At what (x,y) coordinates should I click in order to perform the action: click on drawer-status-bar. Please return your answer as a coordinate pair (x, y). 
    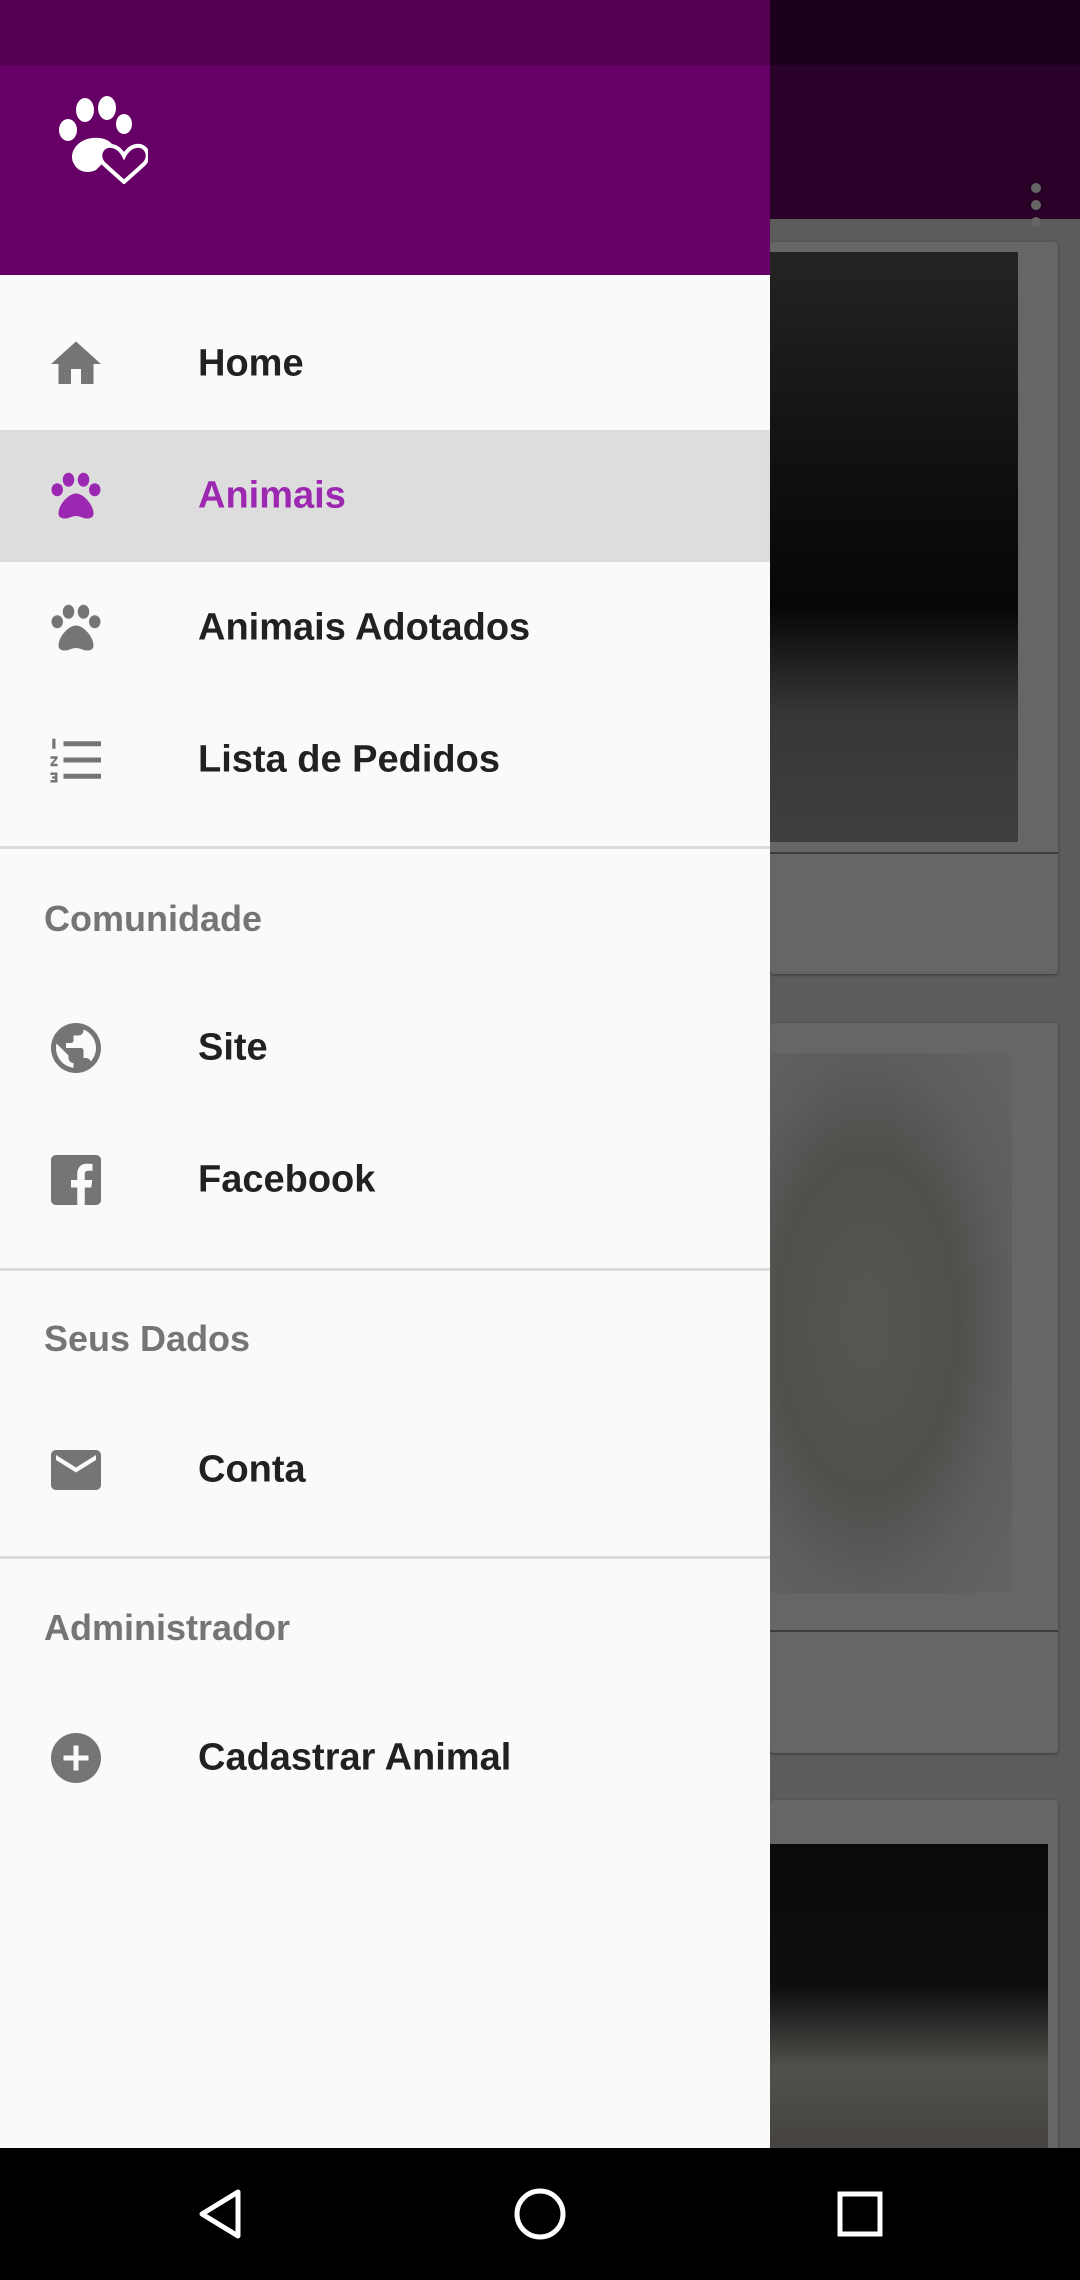
    Looking at the image, I should click on (385, 32).